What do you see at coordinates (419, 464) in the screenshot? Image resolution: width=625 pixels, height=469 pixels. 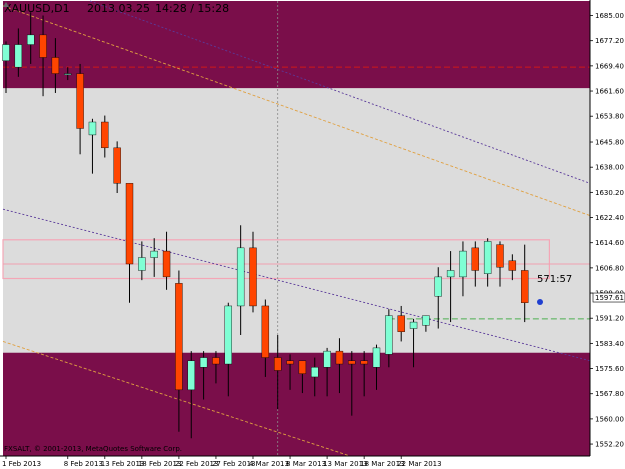 I see `time-tick-label: 22 Mar 2013` at bounding box center [419, 464].